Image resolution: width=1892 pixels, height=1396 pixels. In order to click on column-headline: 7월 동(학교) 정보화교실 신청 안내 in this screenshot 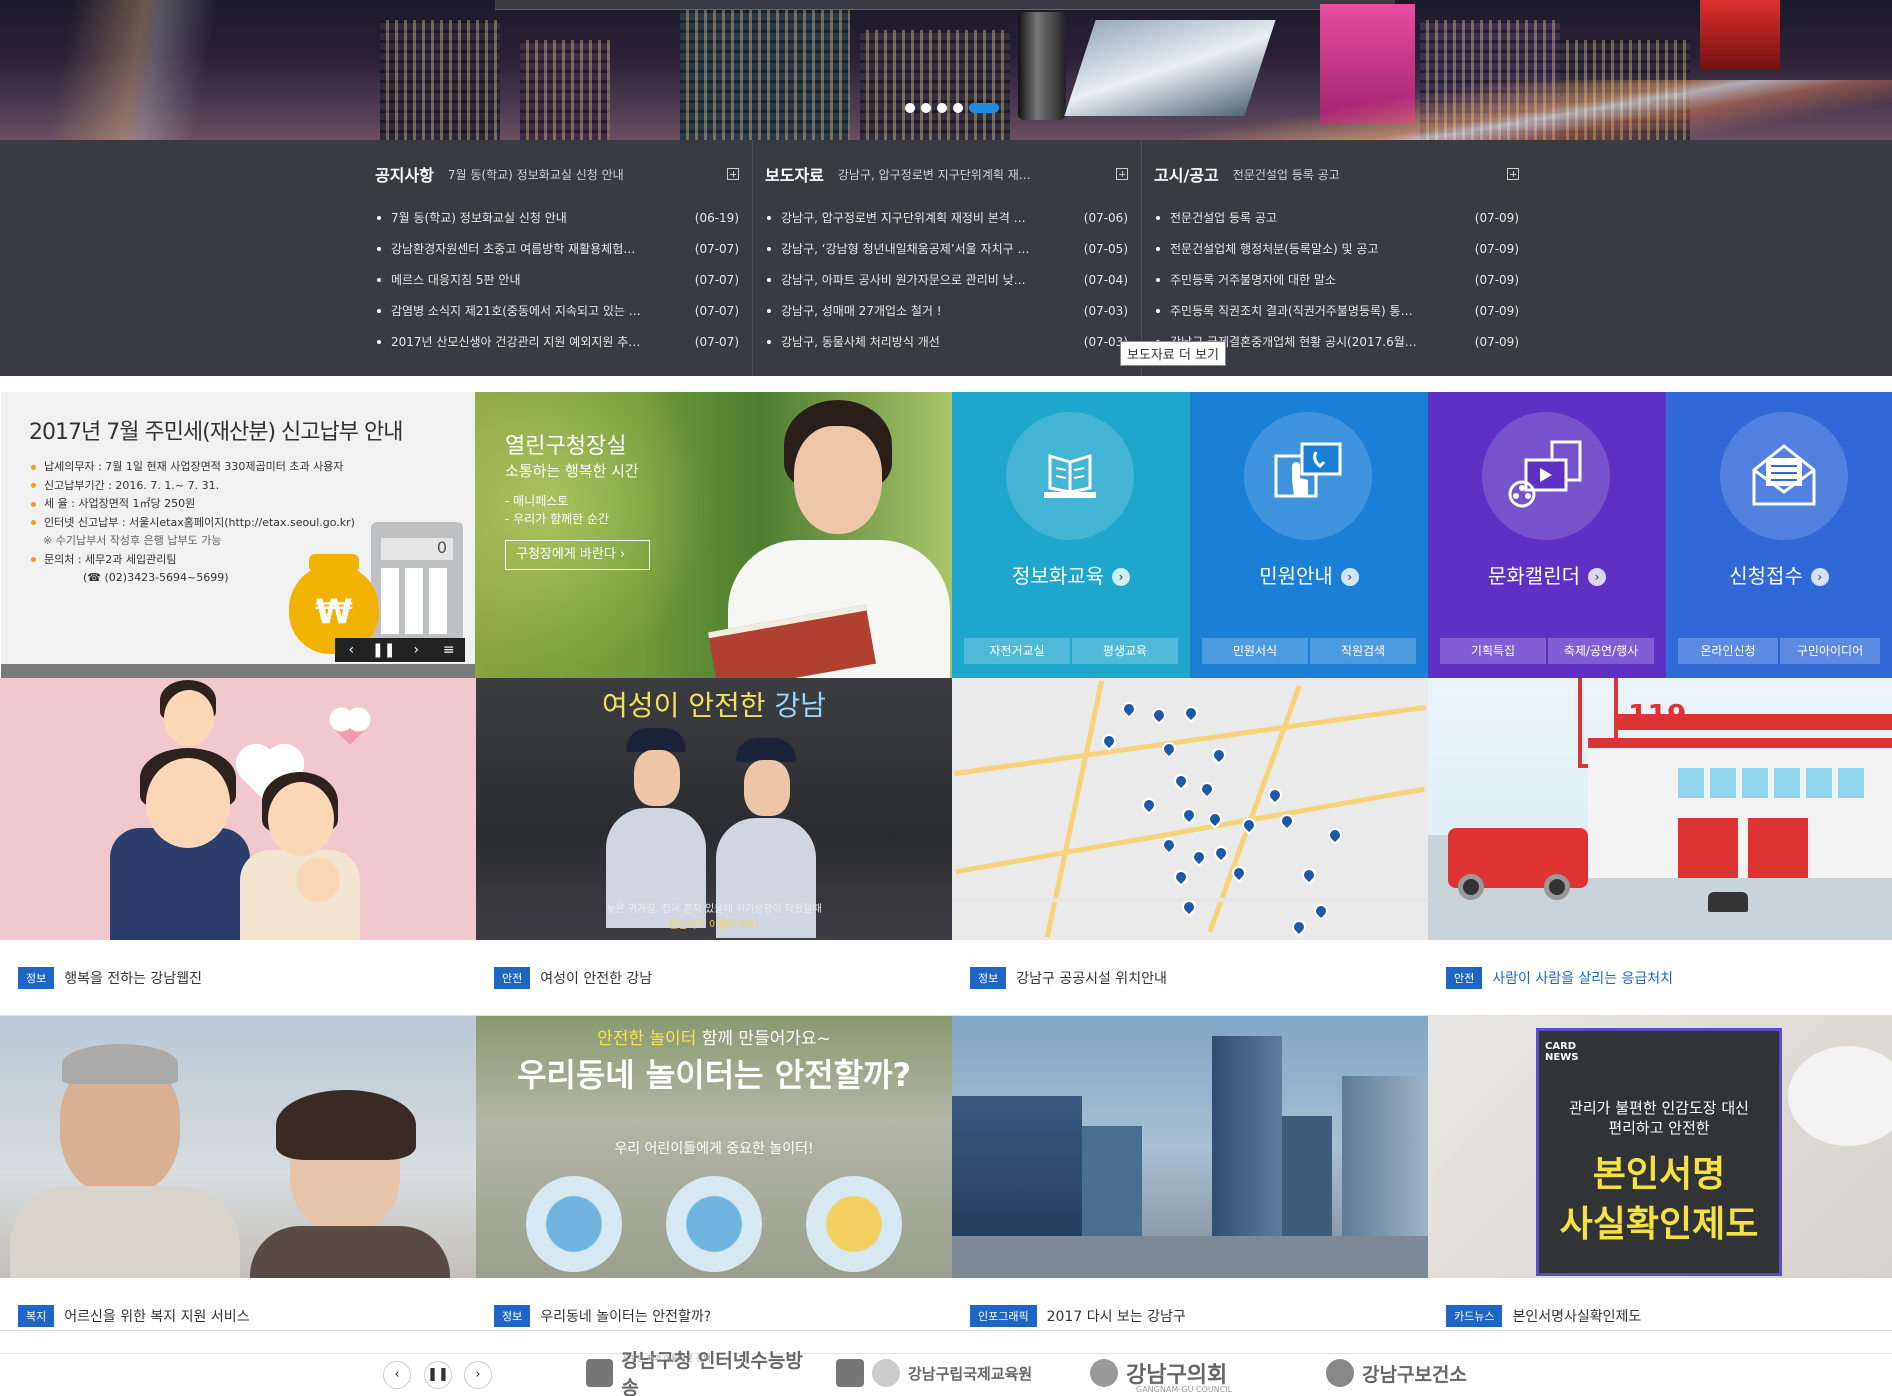, I will do `click(583, 174)`.